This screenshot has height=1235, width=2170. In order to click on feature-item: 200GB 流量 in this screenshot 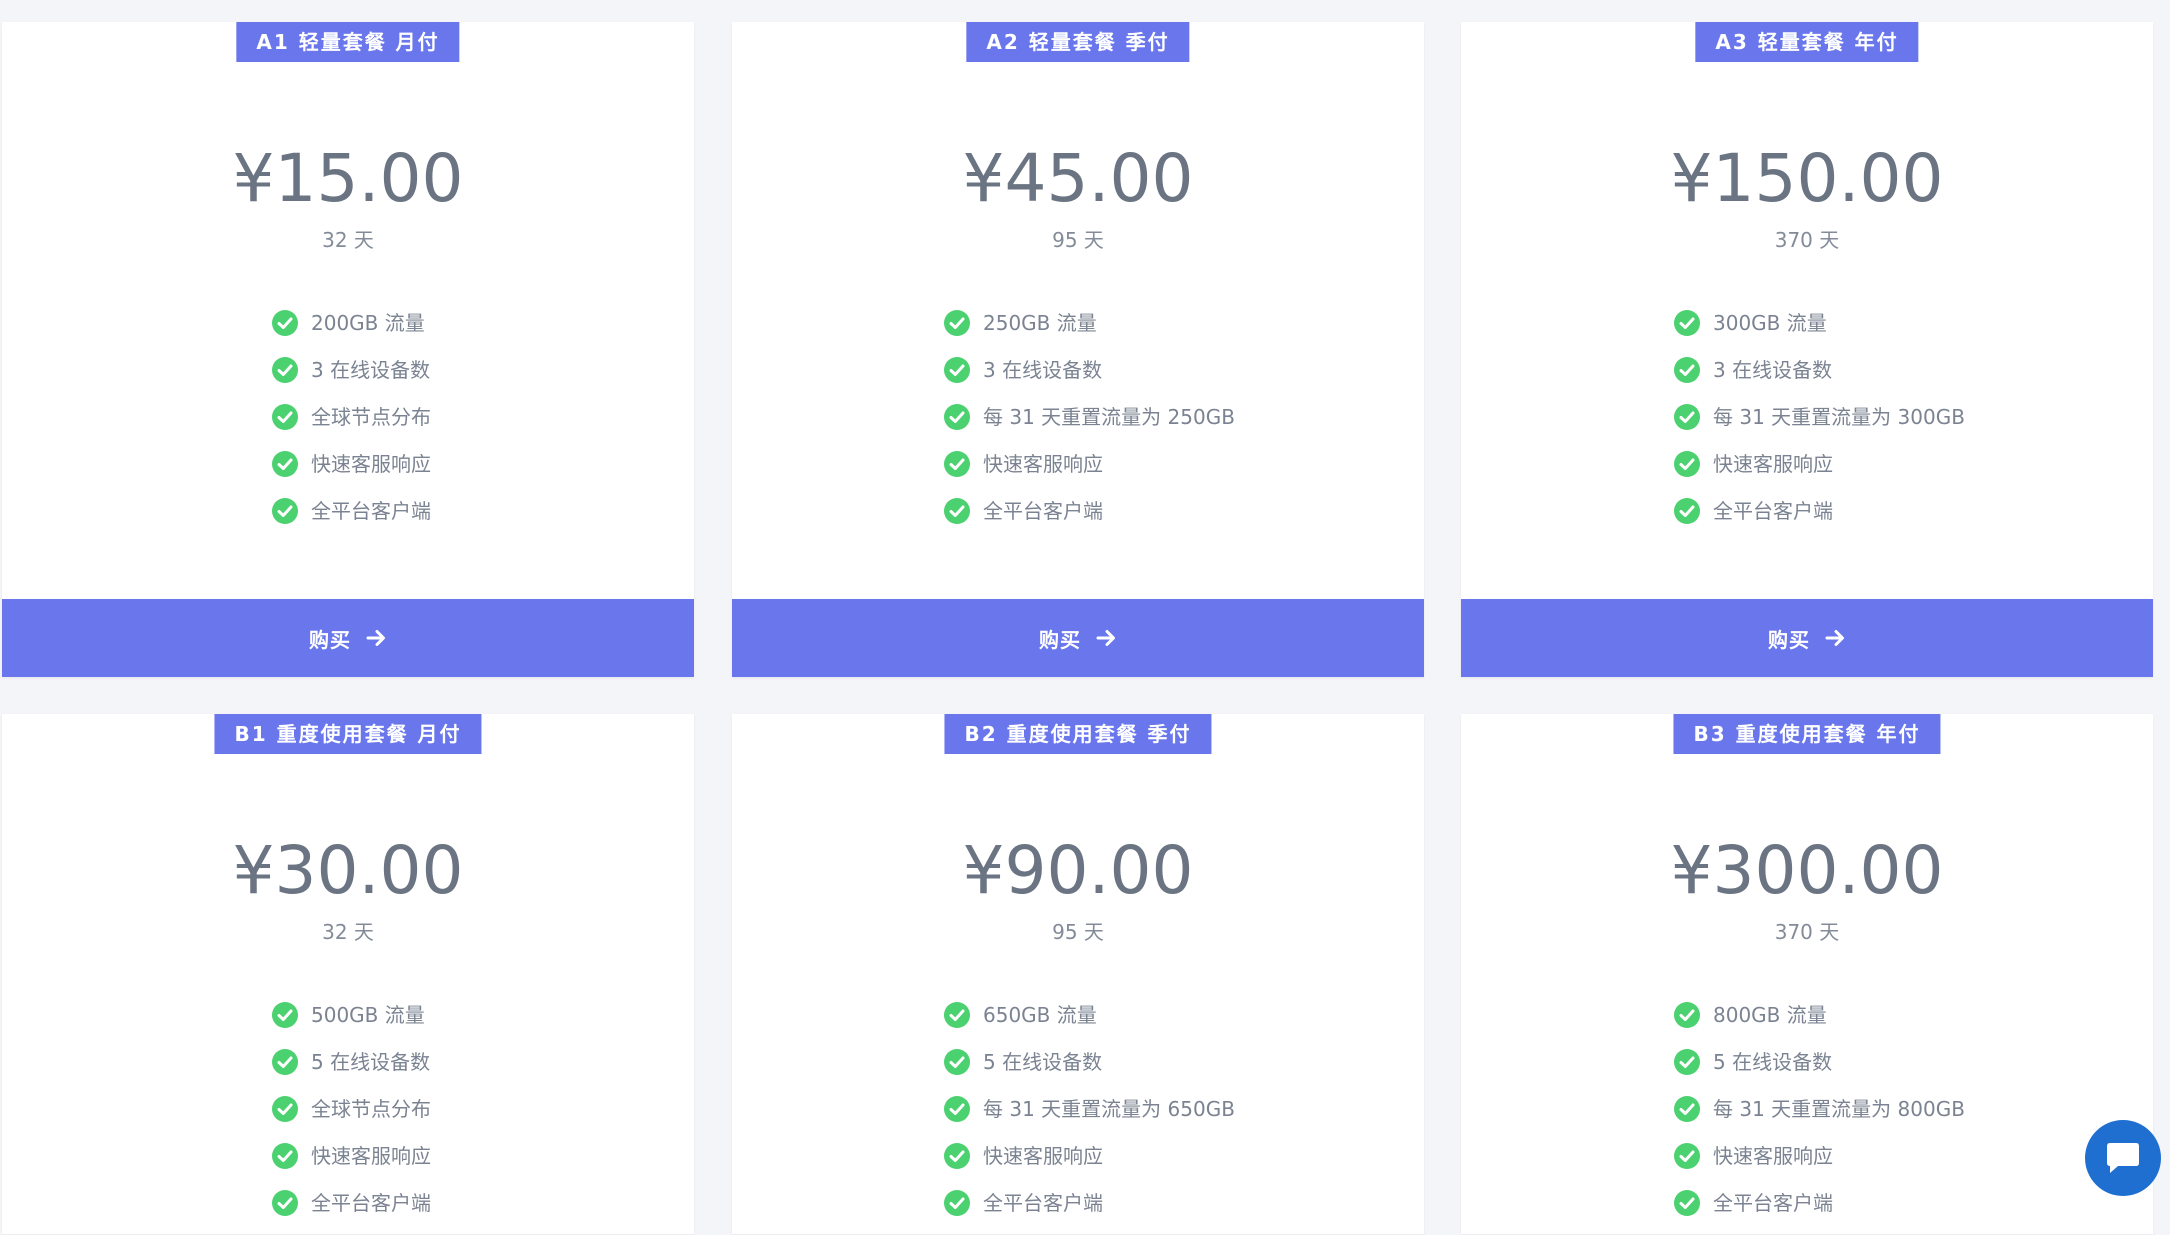, I will do `click(348, 331)`.